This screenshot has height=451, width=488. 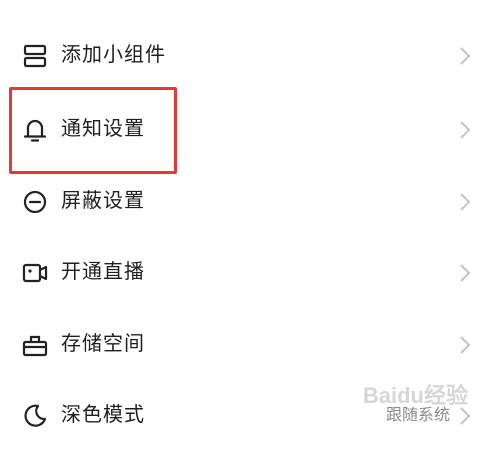 What do you see at coordinates (35, 345) in the screenshot?
I see `storage-box-icon` at bounding box center [35, 345].